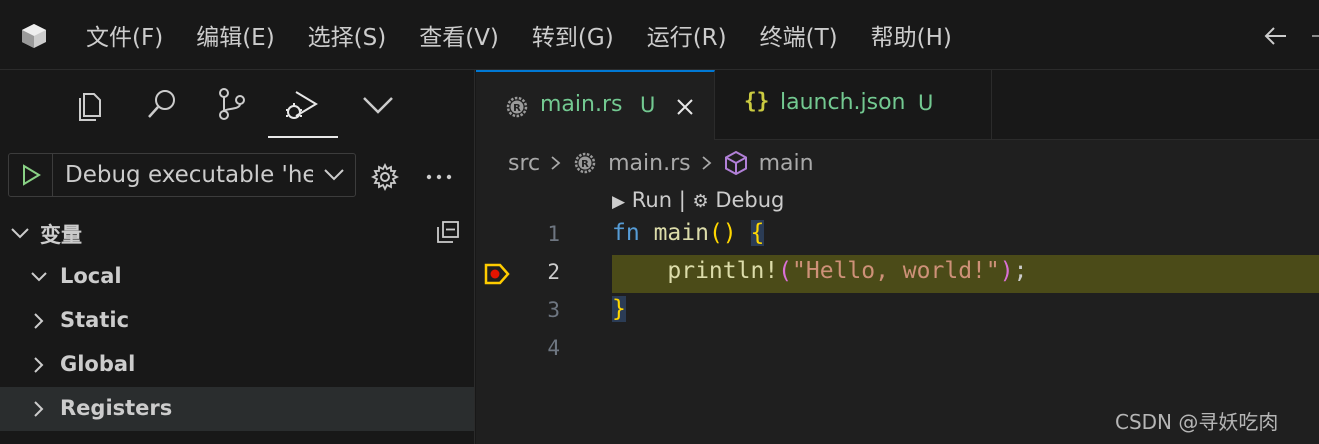  Describe the element at coordinates (237, 365) in the screenshot. I see `variables-scope-global: Global` at that location.